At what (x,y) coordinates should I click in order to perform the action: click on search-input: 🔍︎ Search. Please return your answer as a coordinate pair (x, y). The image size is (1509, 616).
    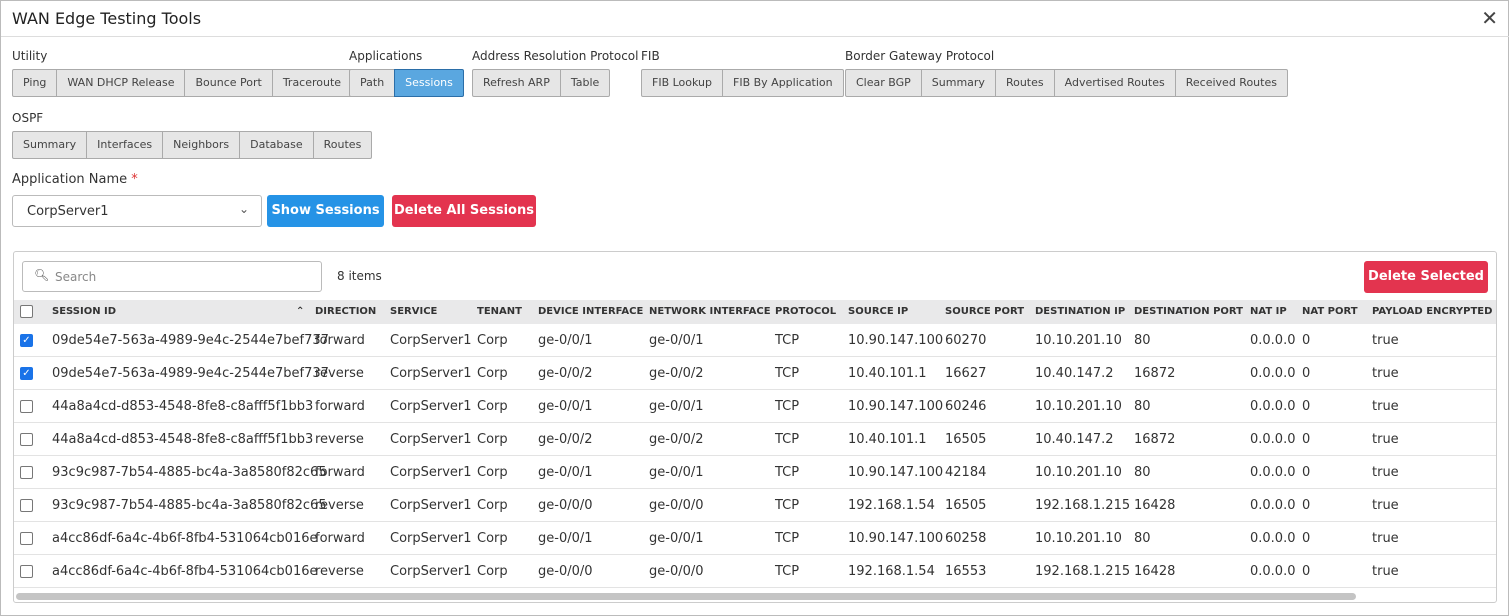
    Looking at the image, I should click on (172, 276).